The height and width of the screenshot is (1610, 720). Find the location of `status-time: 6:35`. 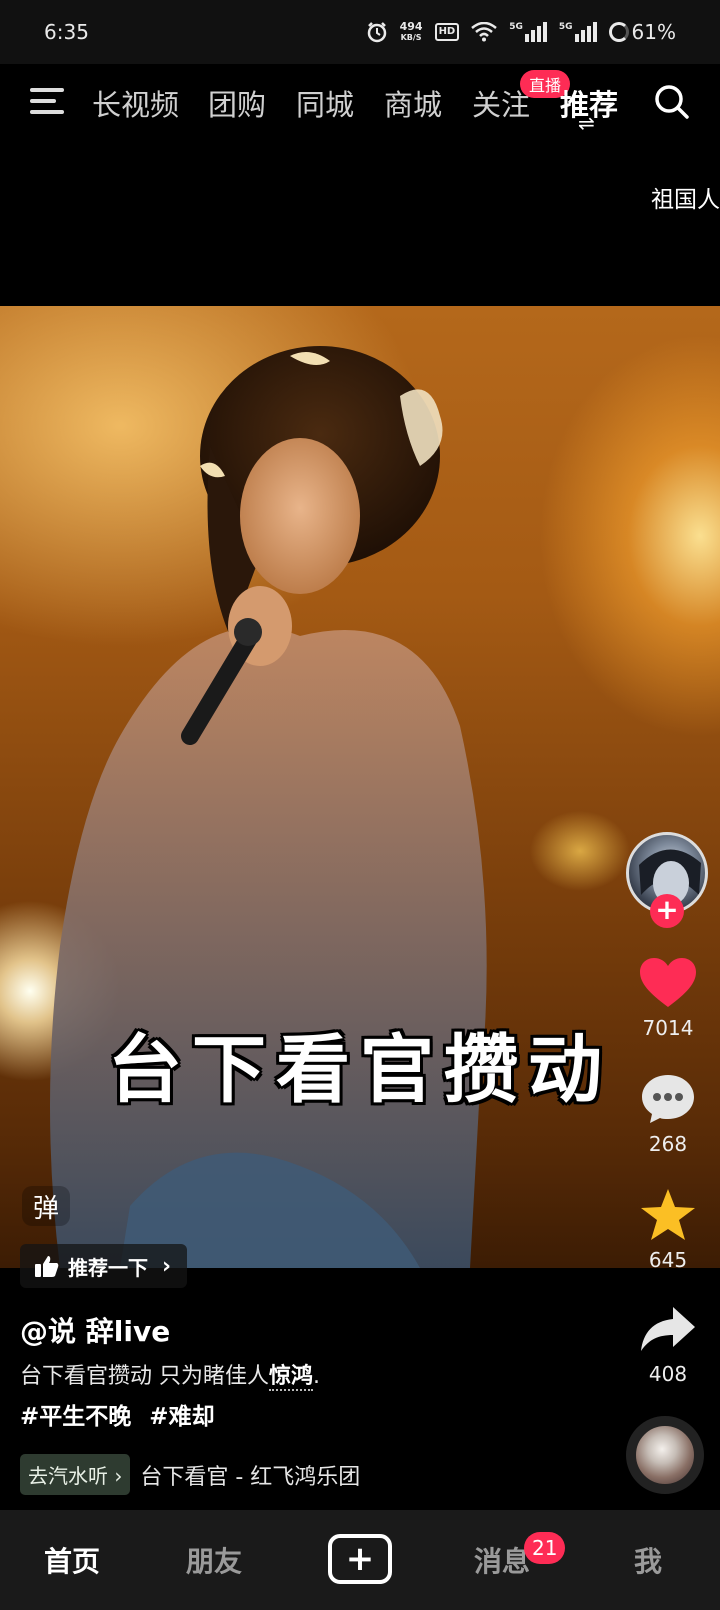

status-time: 6:35 is located at coordinates (66, 32).